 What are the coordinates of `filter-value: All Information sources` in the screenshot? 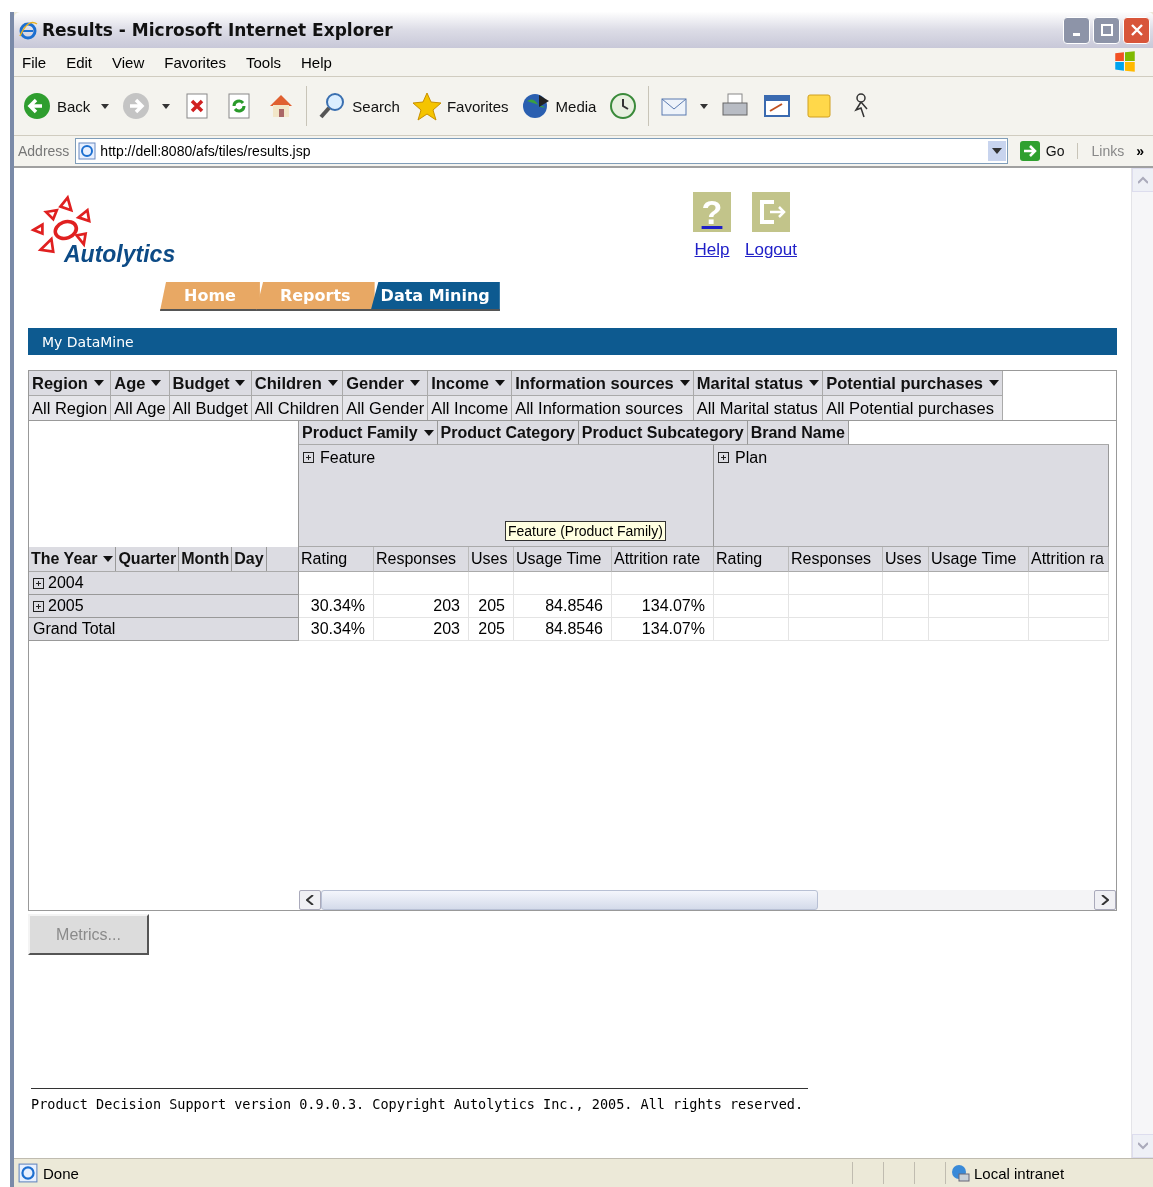 It's located at (603, 407).